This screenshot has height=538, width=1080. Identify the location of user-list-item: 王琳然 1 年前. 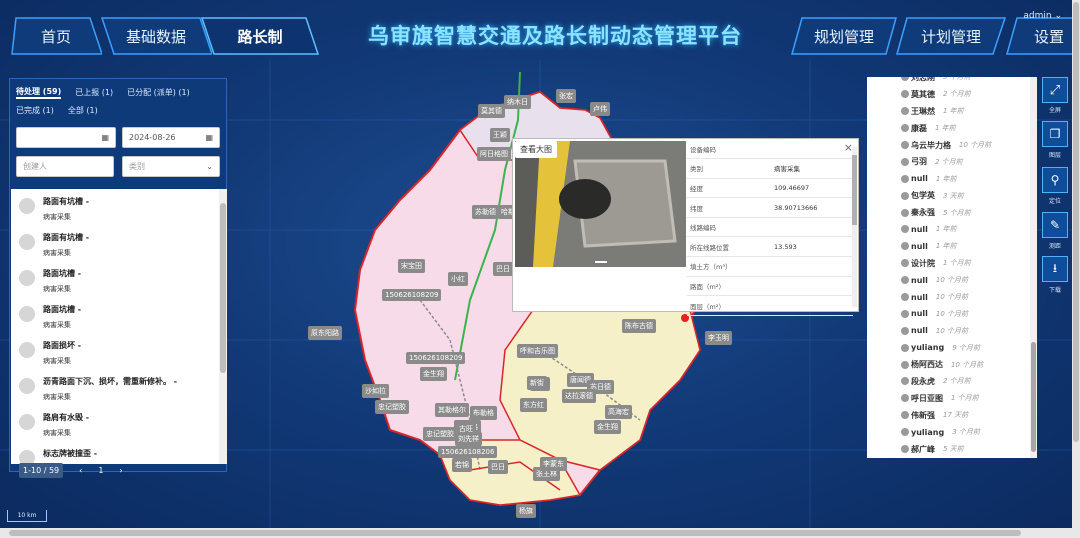
(948, 111).